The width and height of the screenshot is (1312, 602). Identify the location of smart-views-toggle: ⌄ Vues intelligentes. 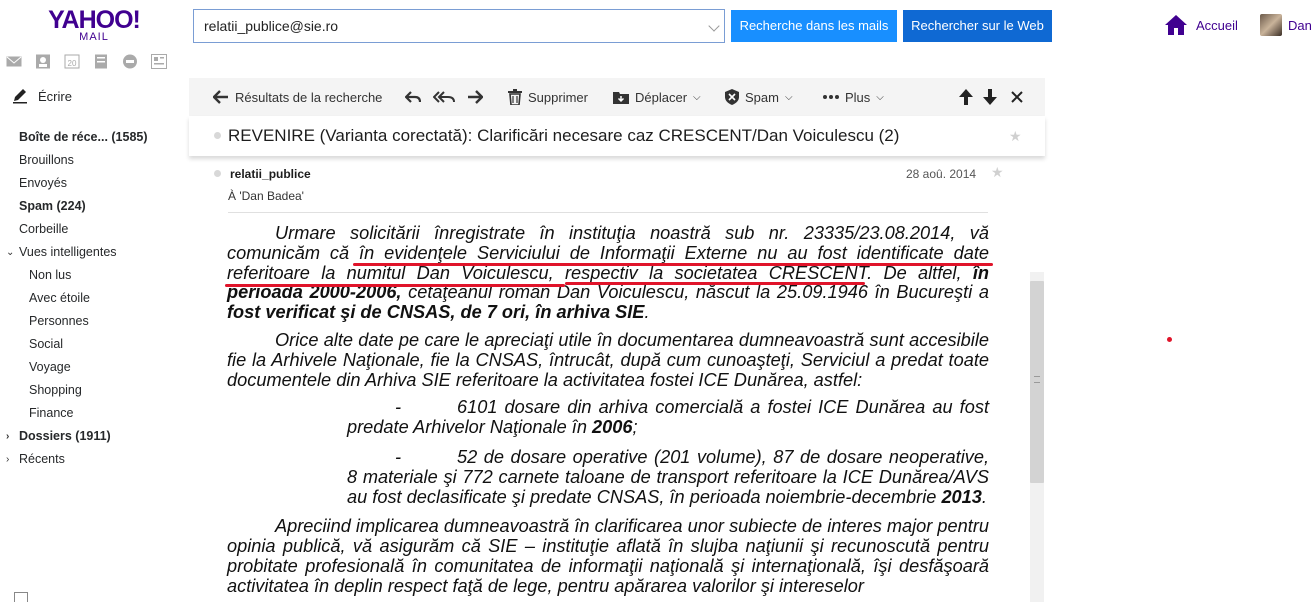
(94, 252).